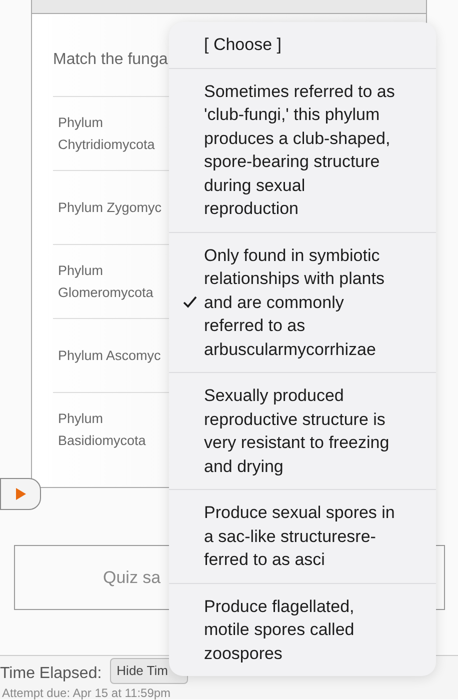 Image resolution: width=458 pixels, height=700 pixels. I want to click on play-icon, so click(20, 494).